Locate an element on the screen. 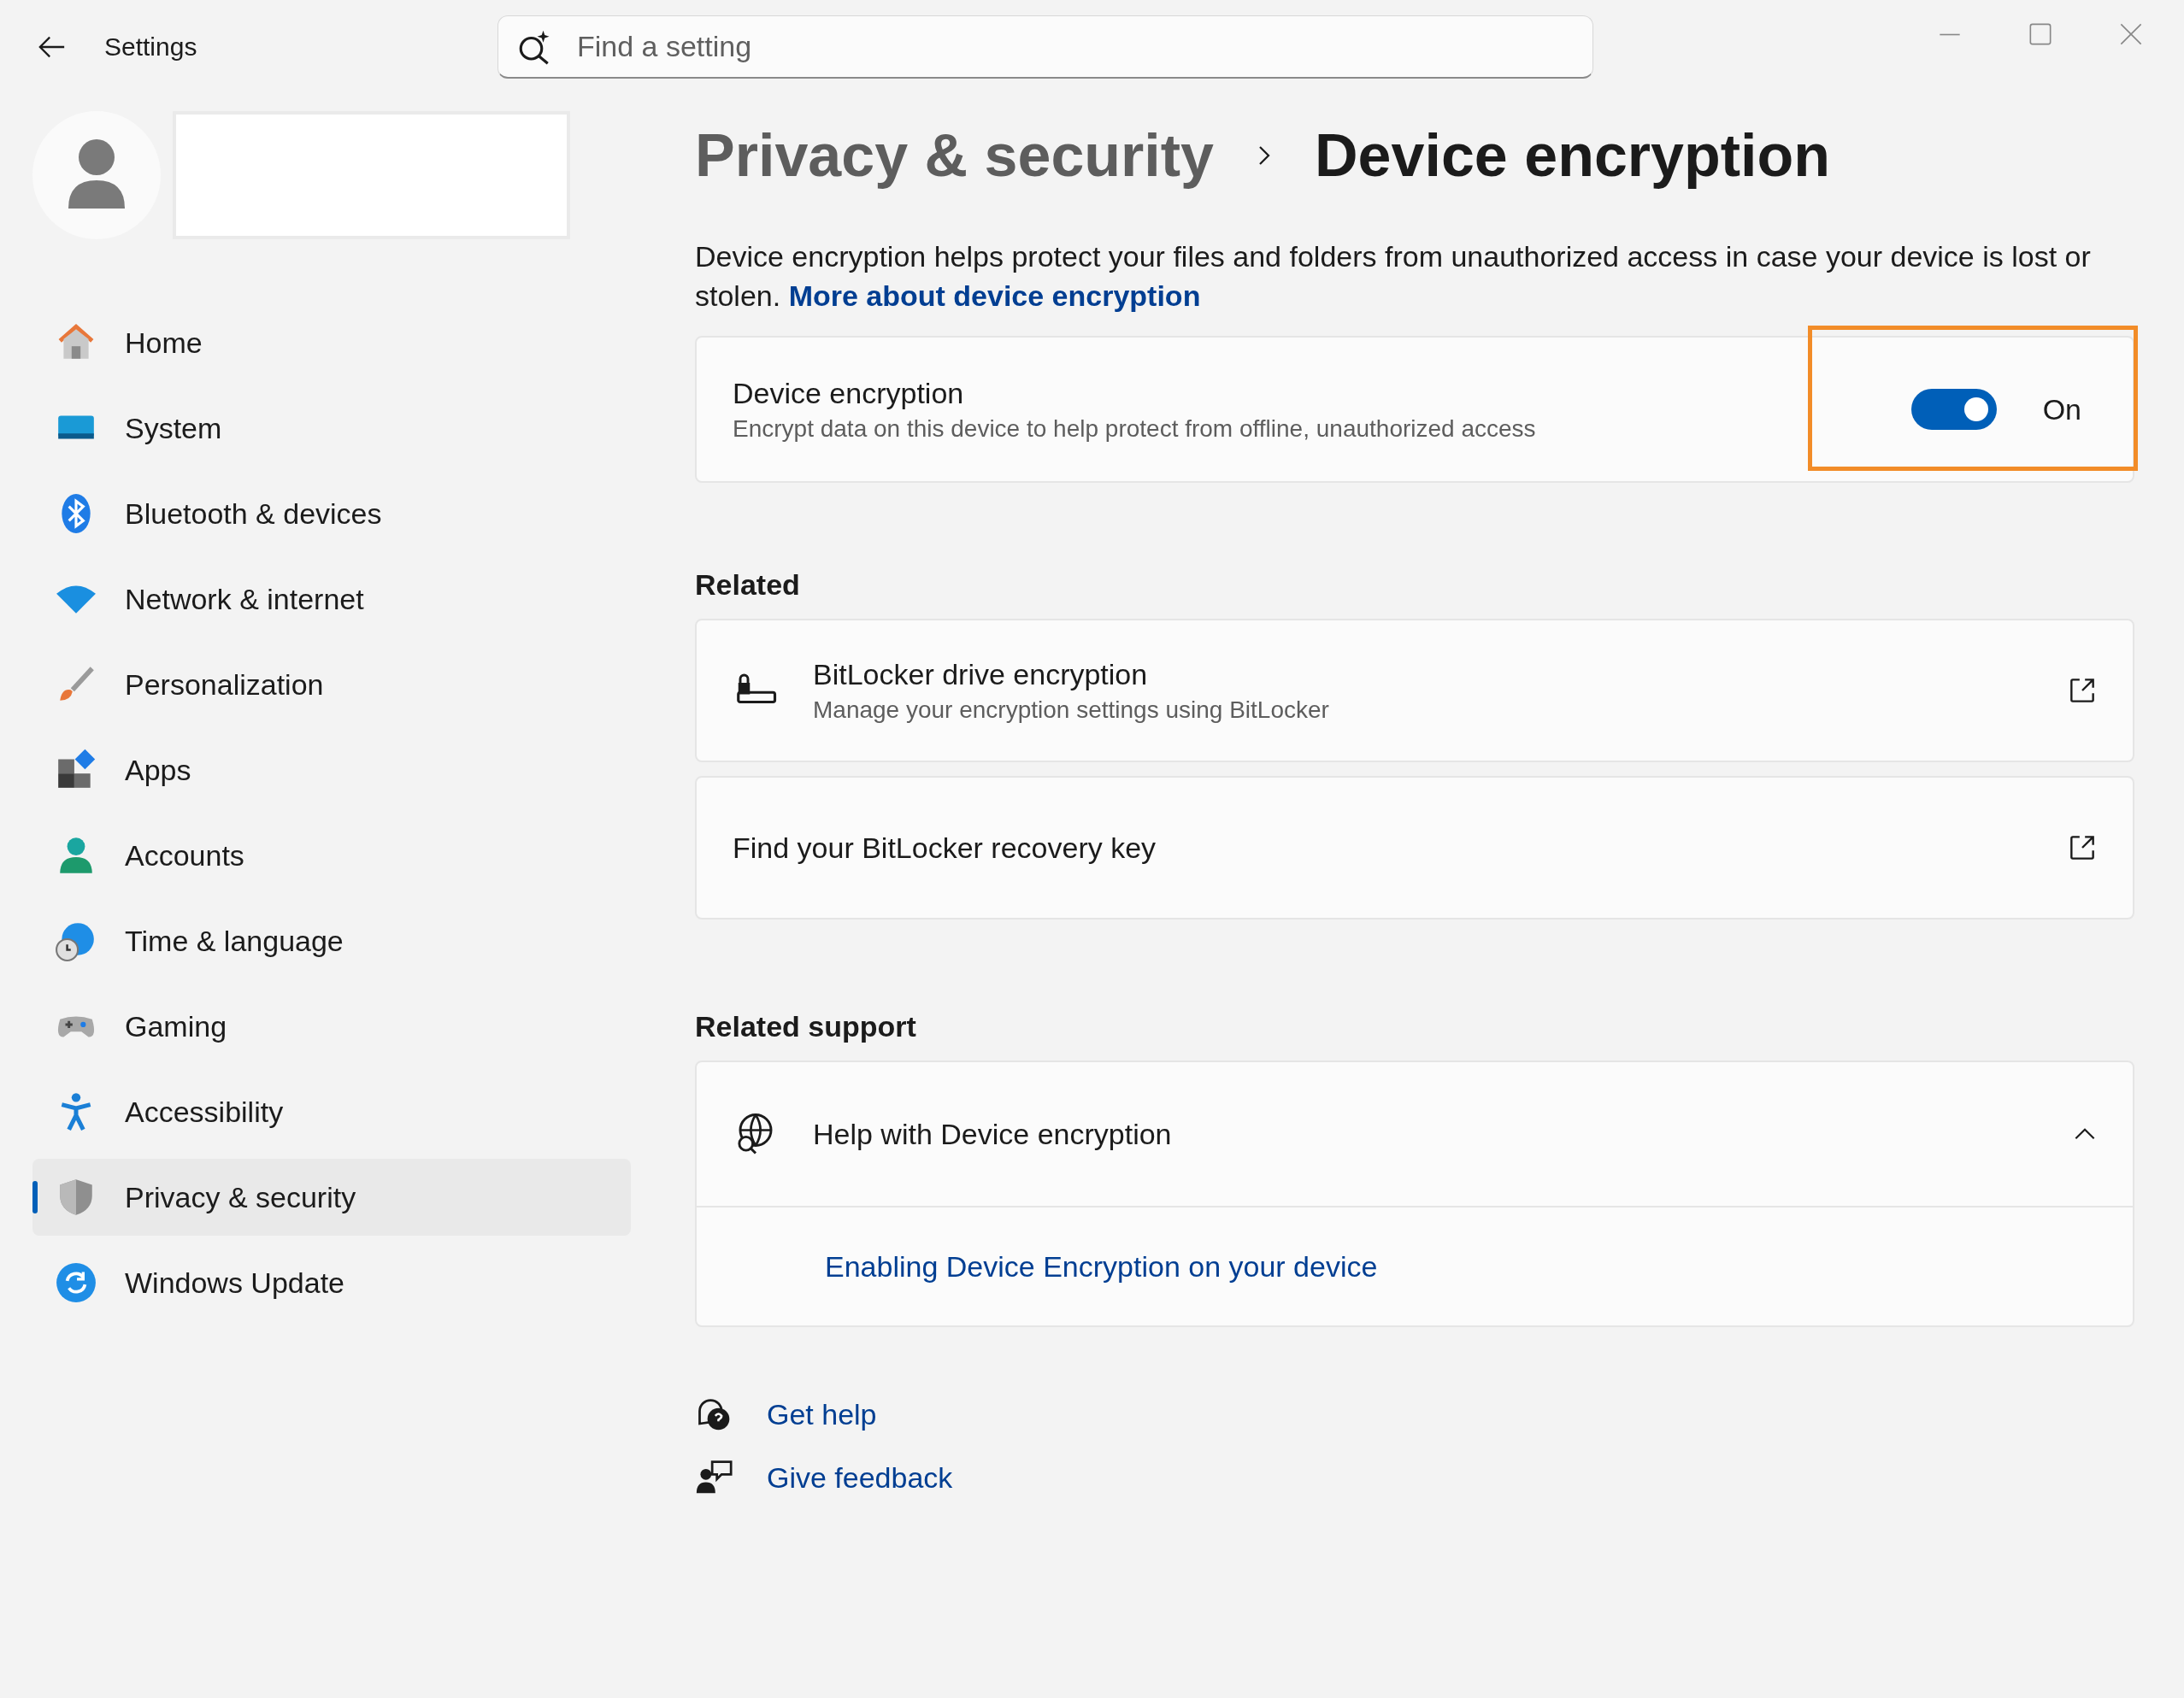 The width and height of the screenshot is (2184, 1698). minimize-icon is located at coordinates (1950, 34).